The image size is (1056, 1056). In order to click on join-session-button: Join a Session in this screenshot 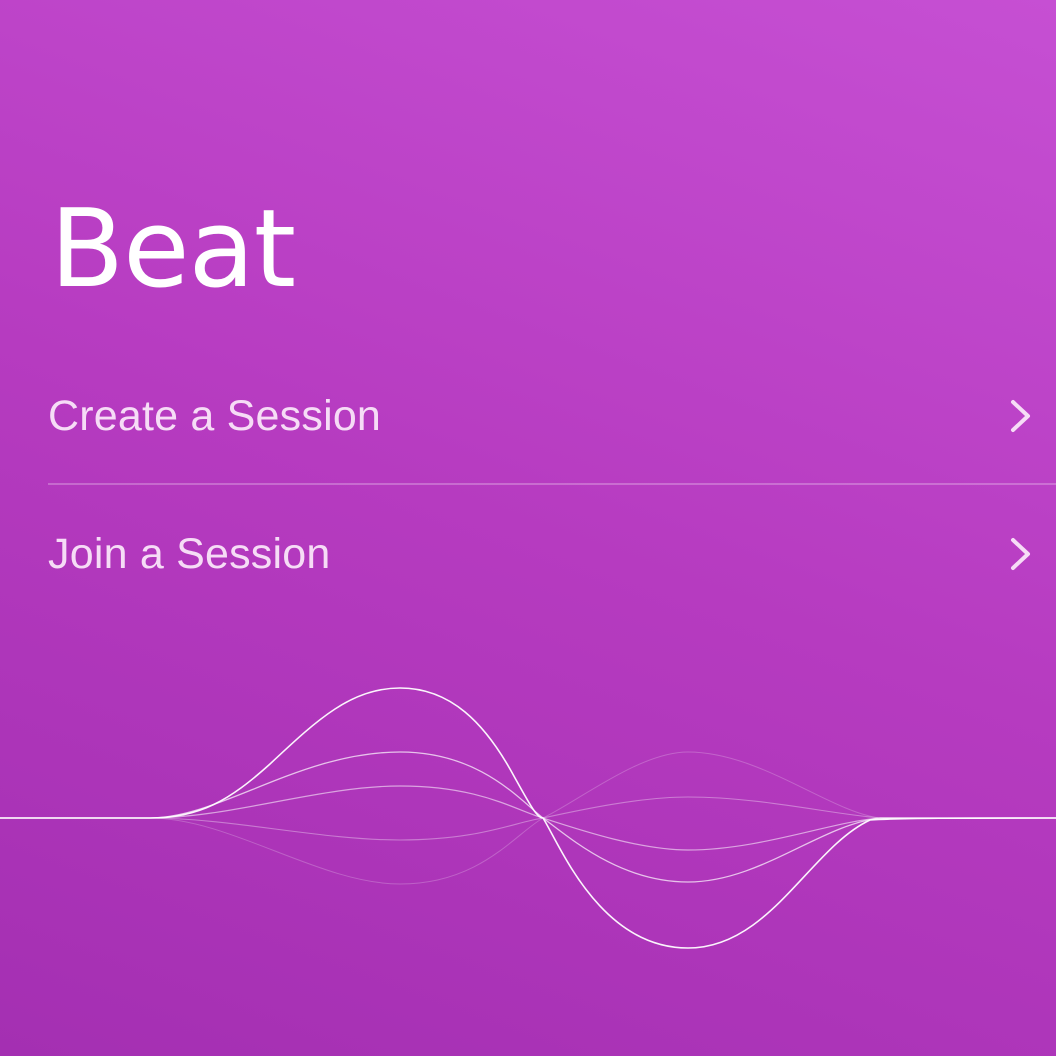, I will do `click(552, 554)`.